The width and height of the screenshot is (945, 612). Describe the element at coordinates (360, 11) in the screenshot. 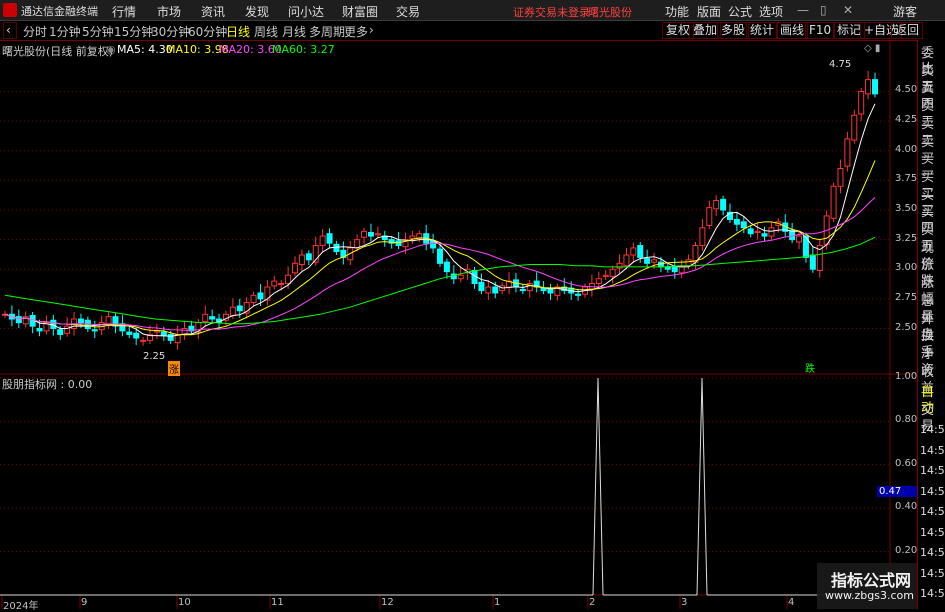

I see `menu-wealth: 财富圈` at that location.